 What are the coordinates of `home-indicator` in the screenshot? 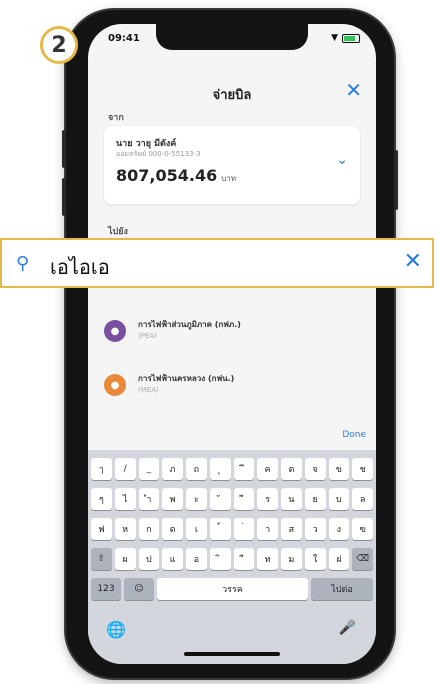 It's located at (232, 654).